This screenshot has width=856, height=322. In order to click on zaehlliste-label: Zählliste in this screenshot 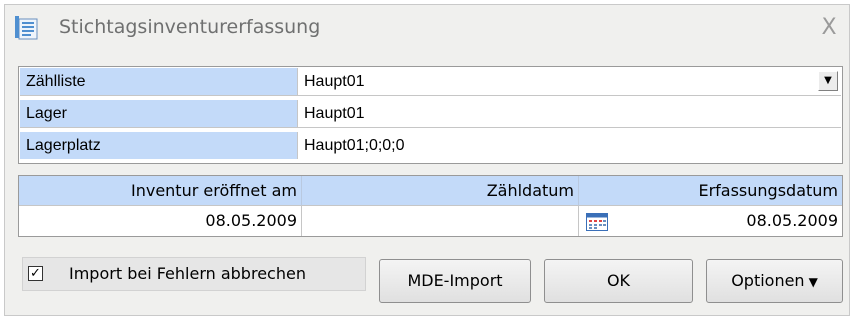, I will do `click(159, 81)`.